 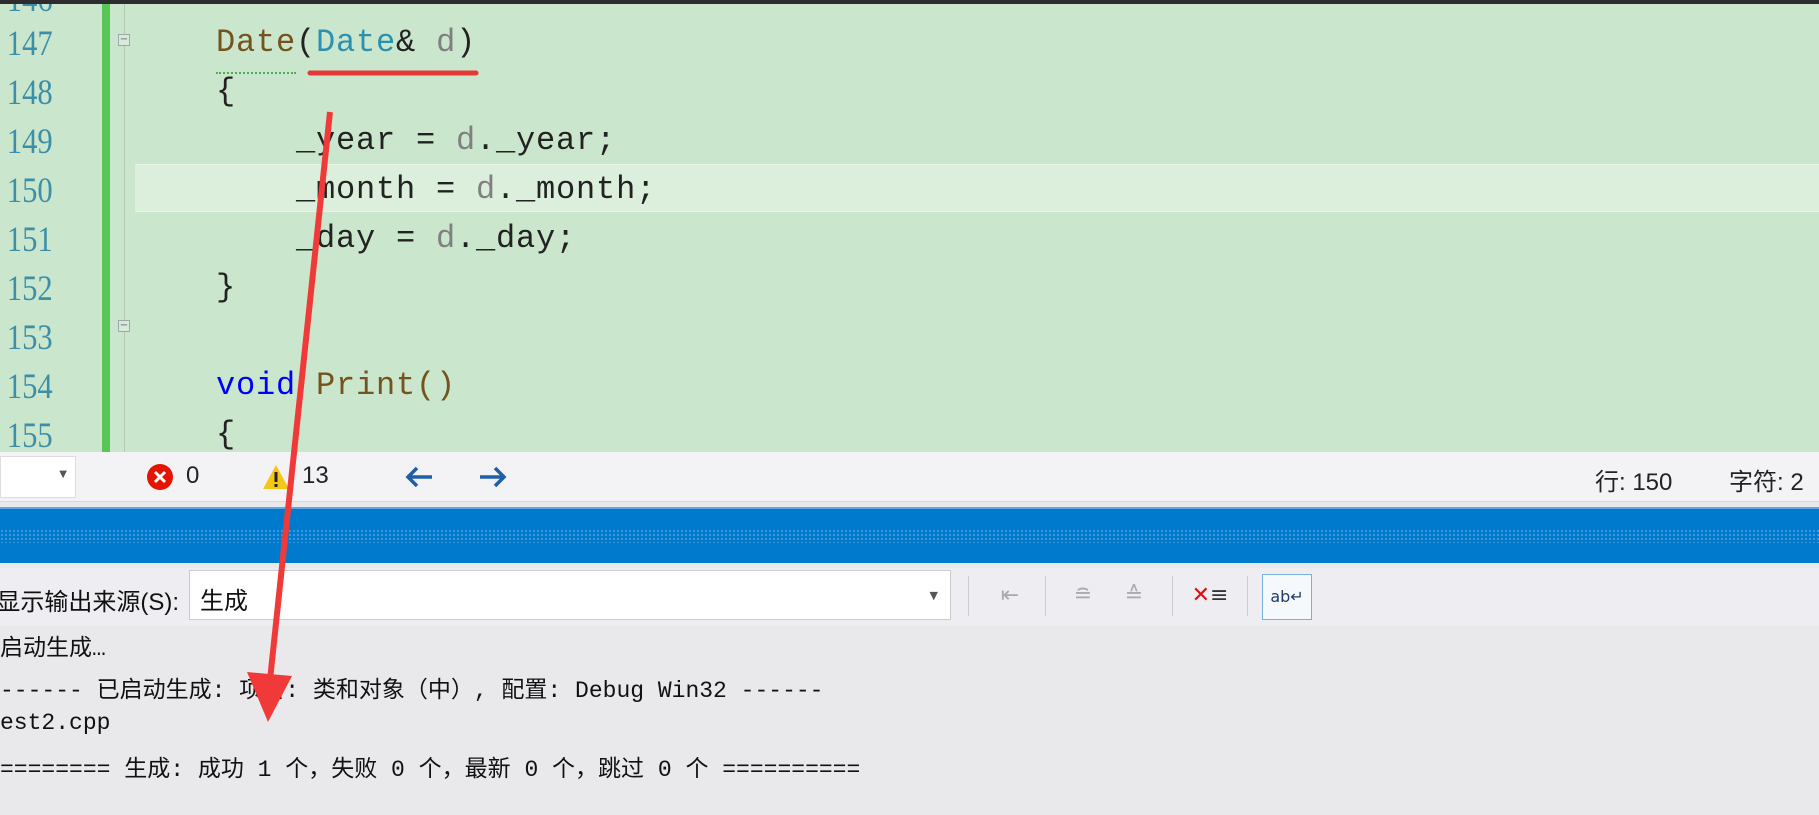 I want to click on change-tracking-bar, so click(x=106, y=228).